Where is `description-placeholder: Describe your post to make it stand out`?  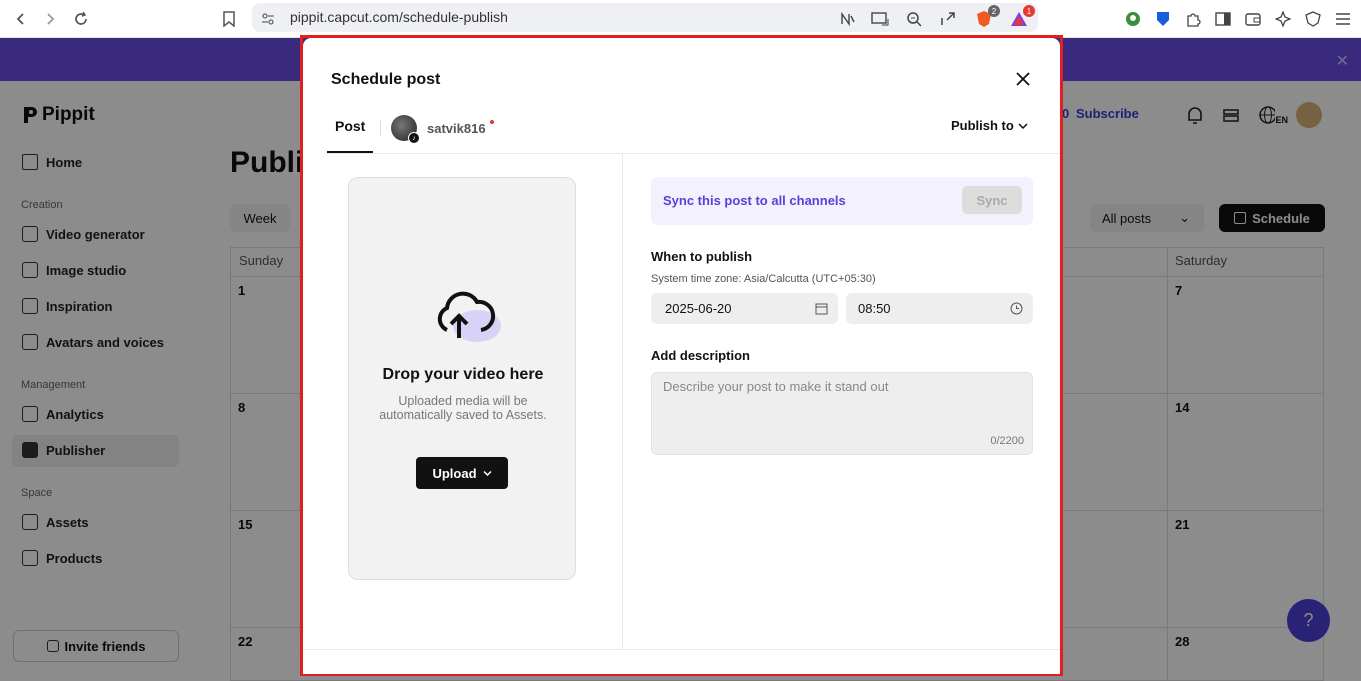
description-placeholder: Describe your post to make it stand out is located at coordinates (776, 386).